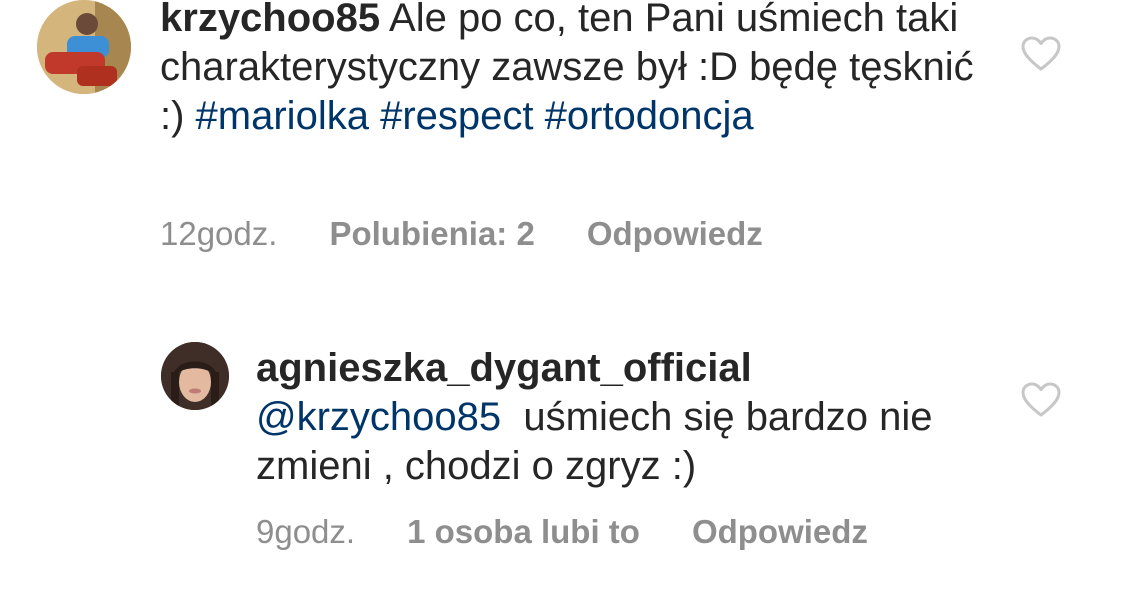  What do you see at coordinates (306, 531) in the screenshot?
I see `comment-timestamp: 9godz.` at bounding box center [306, 531].